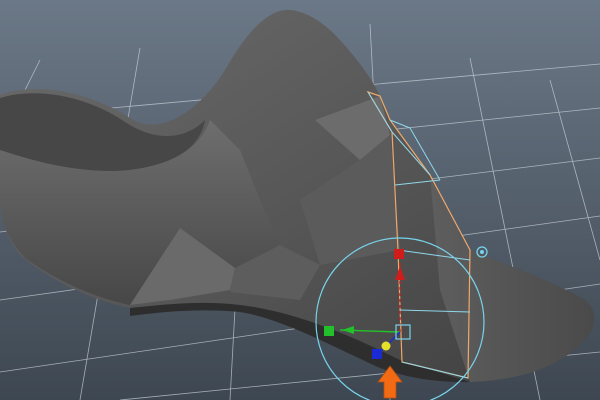 The width and height of the screenshot is (600, 400). What do you see at coordinates (399, 254) in the screenshot?
I see `y-axis-scale-handle` at bounding box center [399, 254].